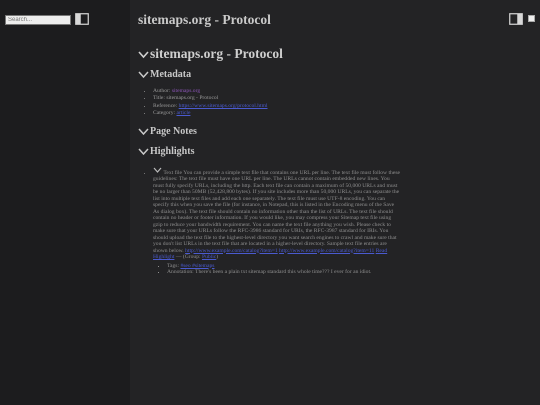 The height and width of the screenshot is (405, 540). I want to click on metadata-category: Category: article, so click(283, 113).